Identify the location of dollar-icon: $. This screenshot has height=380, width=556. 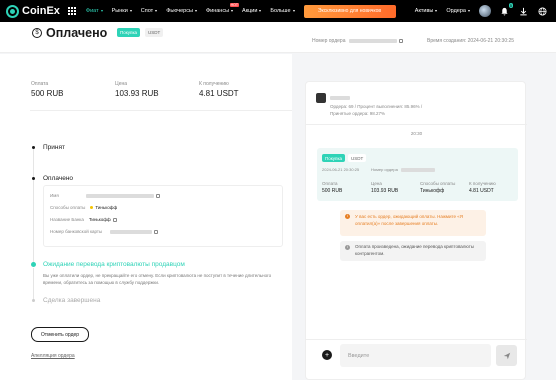
(37, 33).